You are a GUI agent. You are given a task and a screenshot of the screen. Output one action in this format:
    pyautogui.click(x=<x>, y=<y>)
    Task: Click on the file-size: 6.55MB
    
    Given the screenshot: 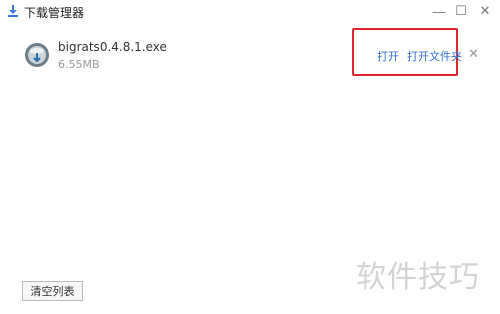 What is the action you would take?
    pyautogui.click(x=79, y=64)
    